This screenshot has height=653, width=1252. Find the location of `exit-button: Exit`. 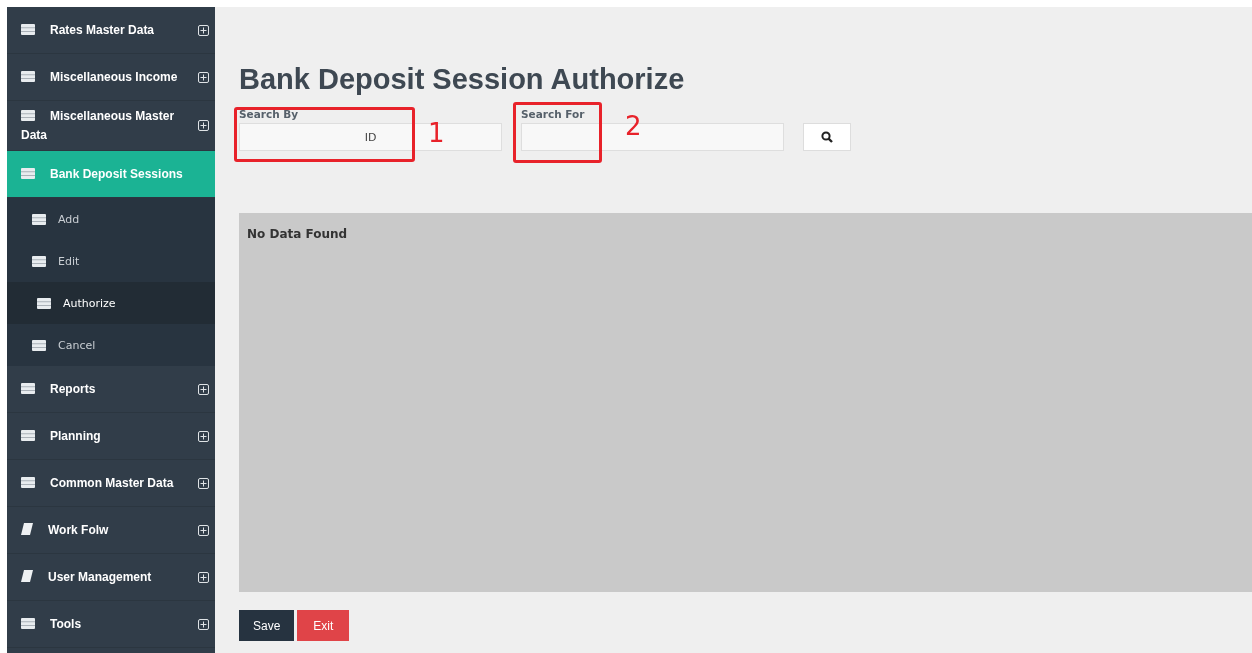

exit-button: Exit is located at coordinates (323, 625).